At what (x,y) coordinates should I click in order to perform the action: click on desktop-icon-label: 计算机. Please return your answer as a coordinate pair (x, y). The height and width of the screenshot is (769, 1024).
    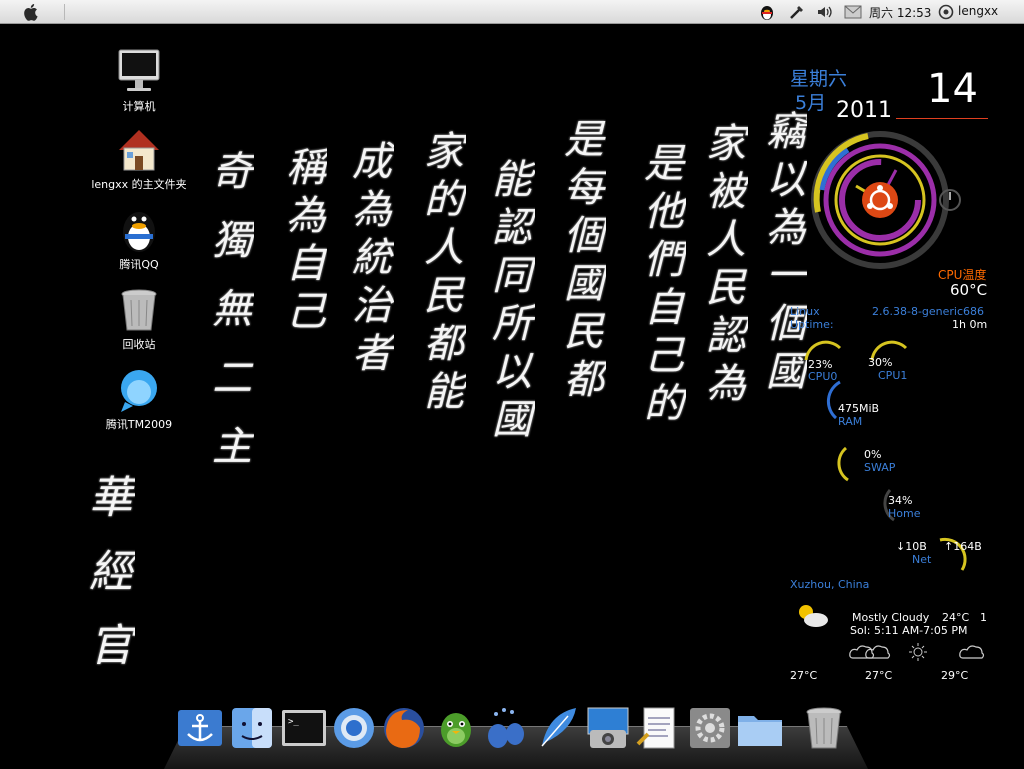
    Looking at the image, I should click on (139, 106).